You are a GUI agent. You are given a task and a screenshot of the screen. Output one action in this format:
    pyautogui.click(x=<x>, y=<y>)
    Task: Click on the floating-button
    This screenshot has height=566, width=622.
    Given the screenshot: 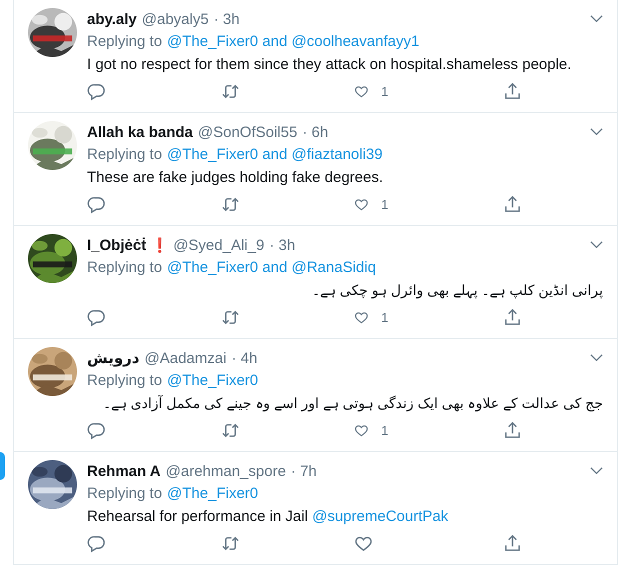 What is the action you would take?
    pyautogui.click(x=2, y=466)
    